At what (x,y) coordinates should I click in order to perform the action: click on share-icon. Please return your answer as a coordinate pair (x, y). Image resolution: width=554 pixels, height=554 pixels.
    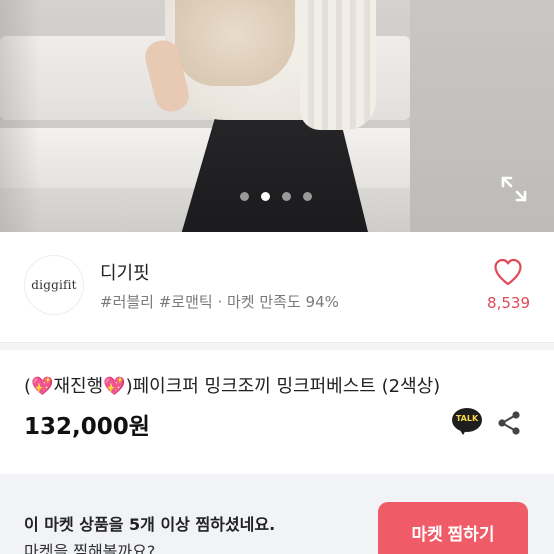
    Looking at the image, I should click on (509, 423).